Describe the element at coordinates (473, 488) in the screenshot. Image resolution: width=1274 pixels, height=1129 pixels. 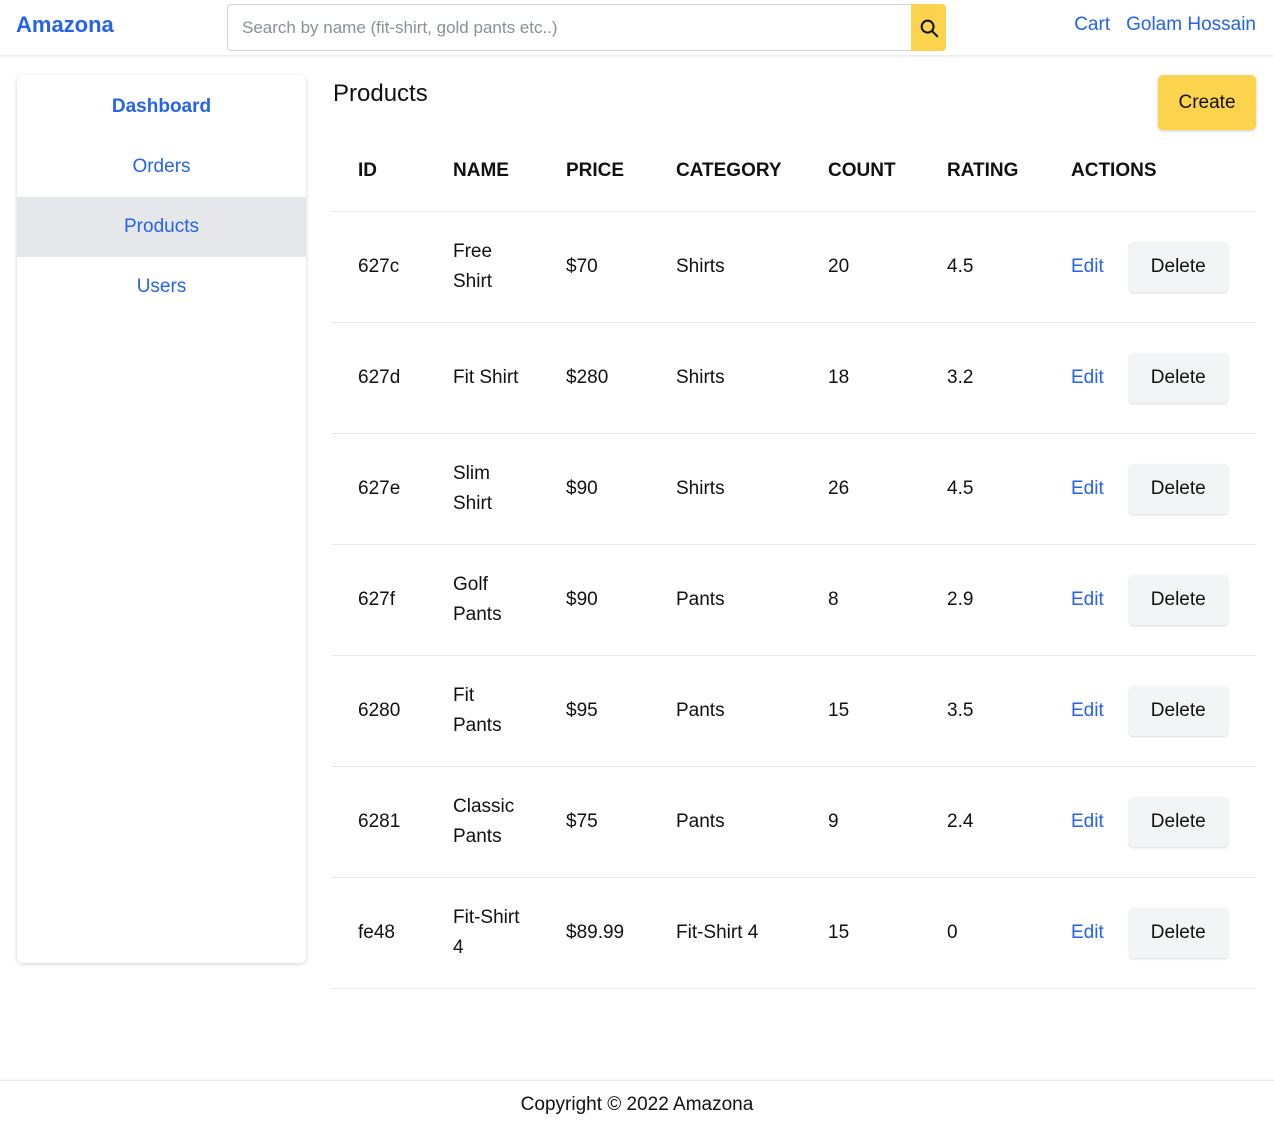
I see `cell-name: Slim Shirt` at that location.